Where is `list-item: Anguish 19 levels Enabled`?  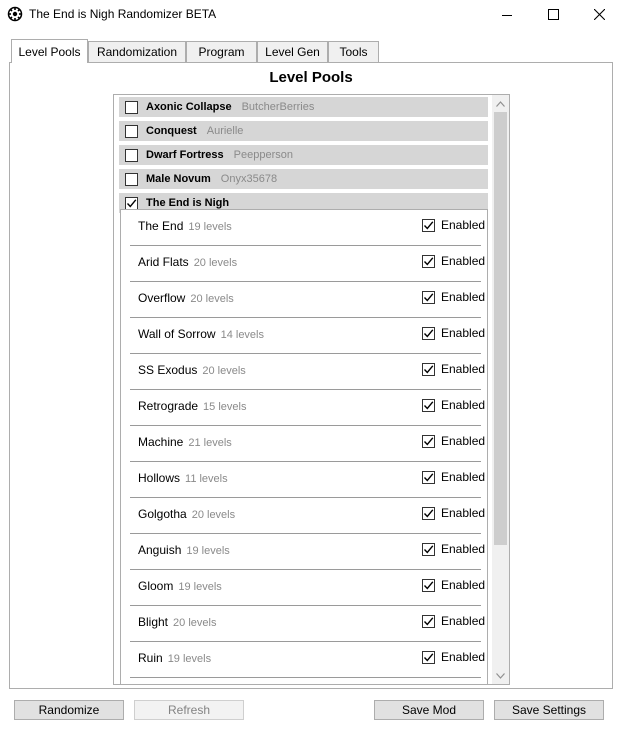 list-item: Anguish 19 levels Enabled is located at coordinates (304, 552).